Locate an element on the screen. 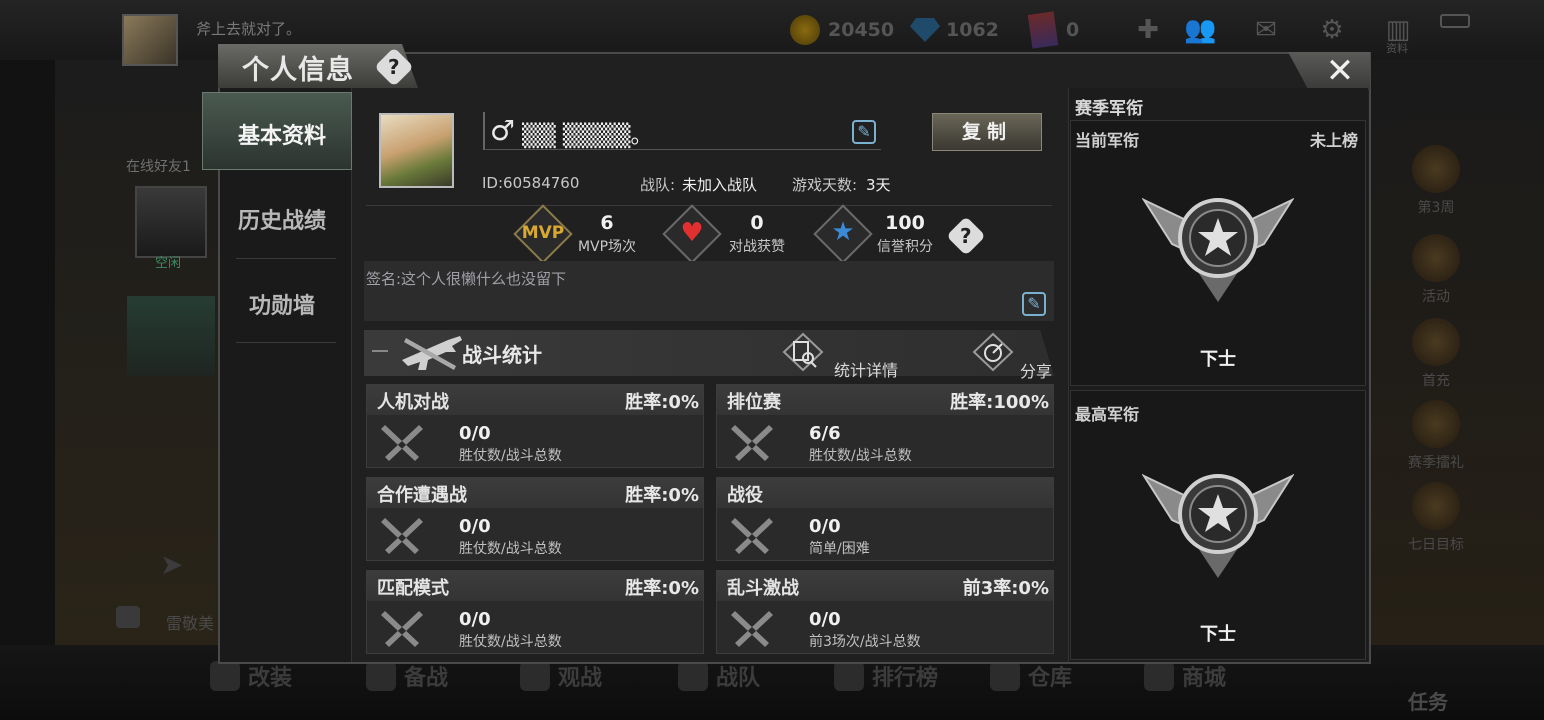 The height and width of the screenshot is (720, 1544). profile-divider is located at coordinates (709, 205).